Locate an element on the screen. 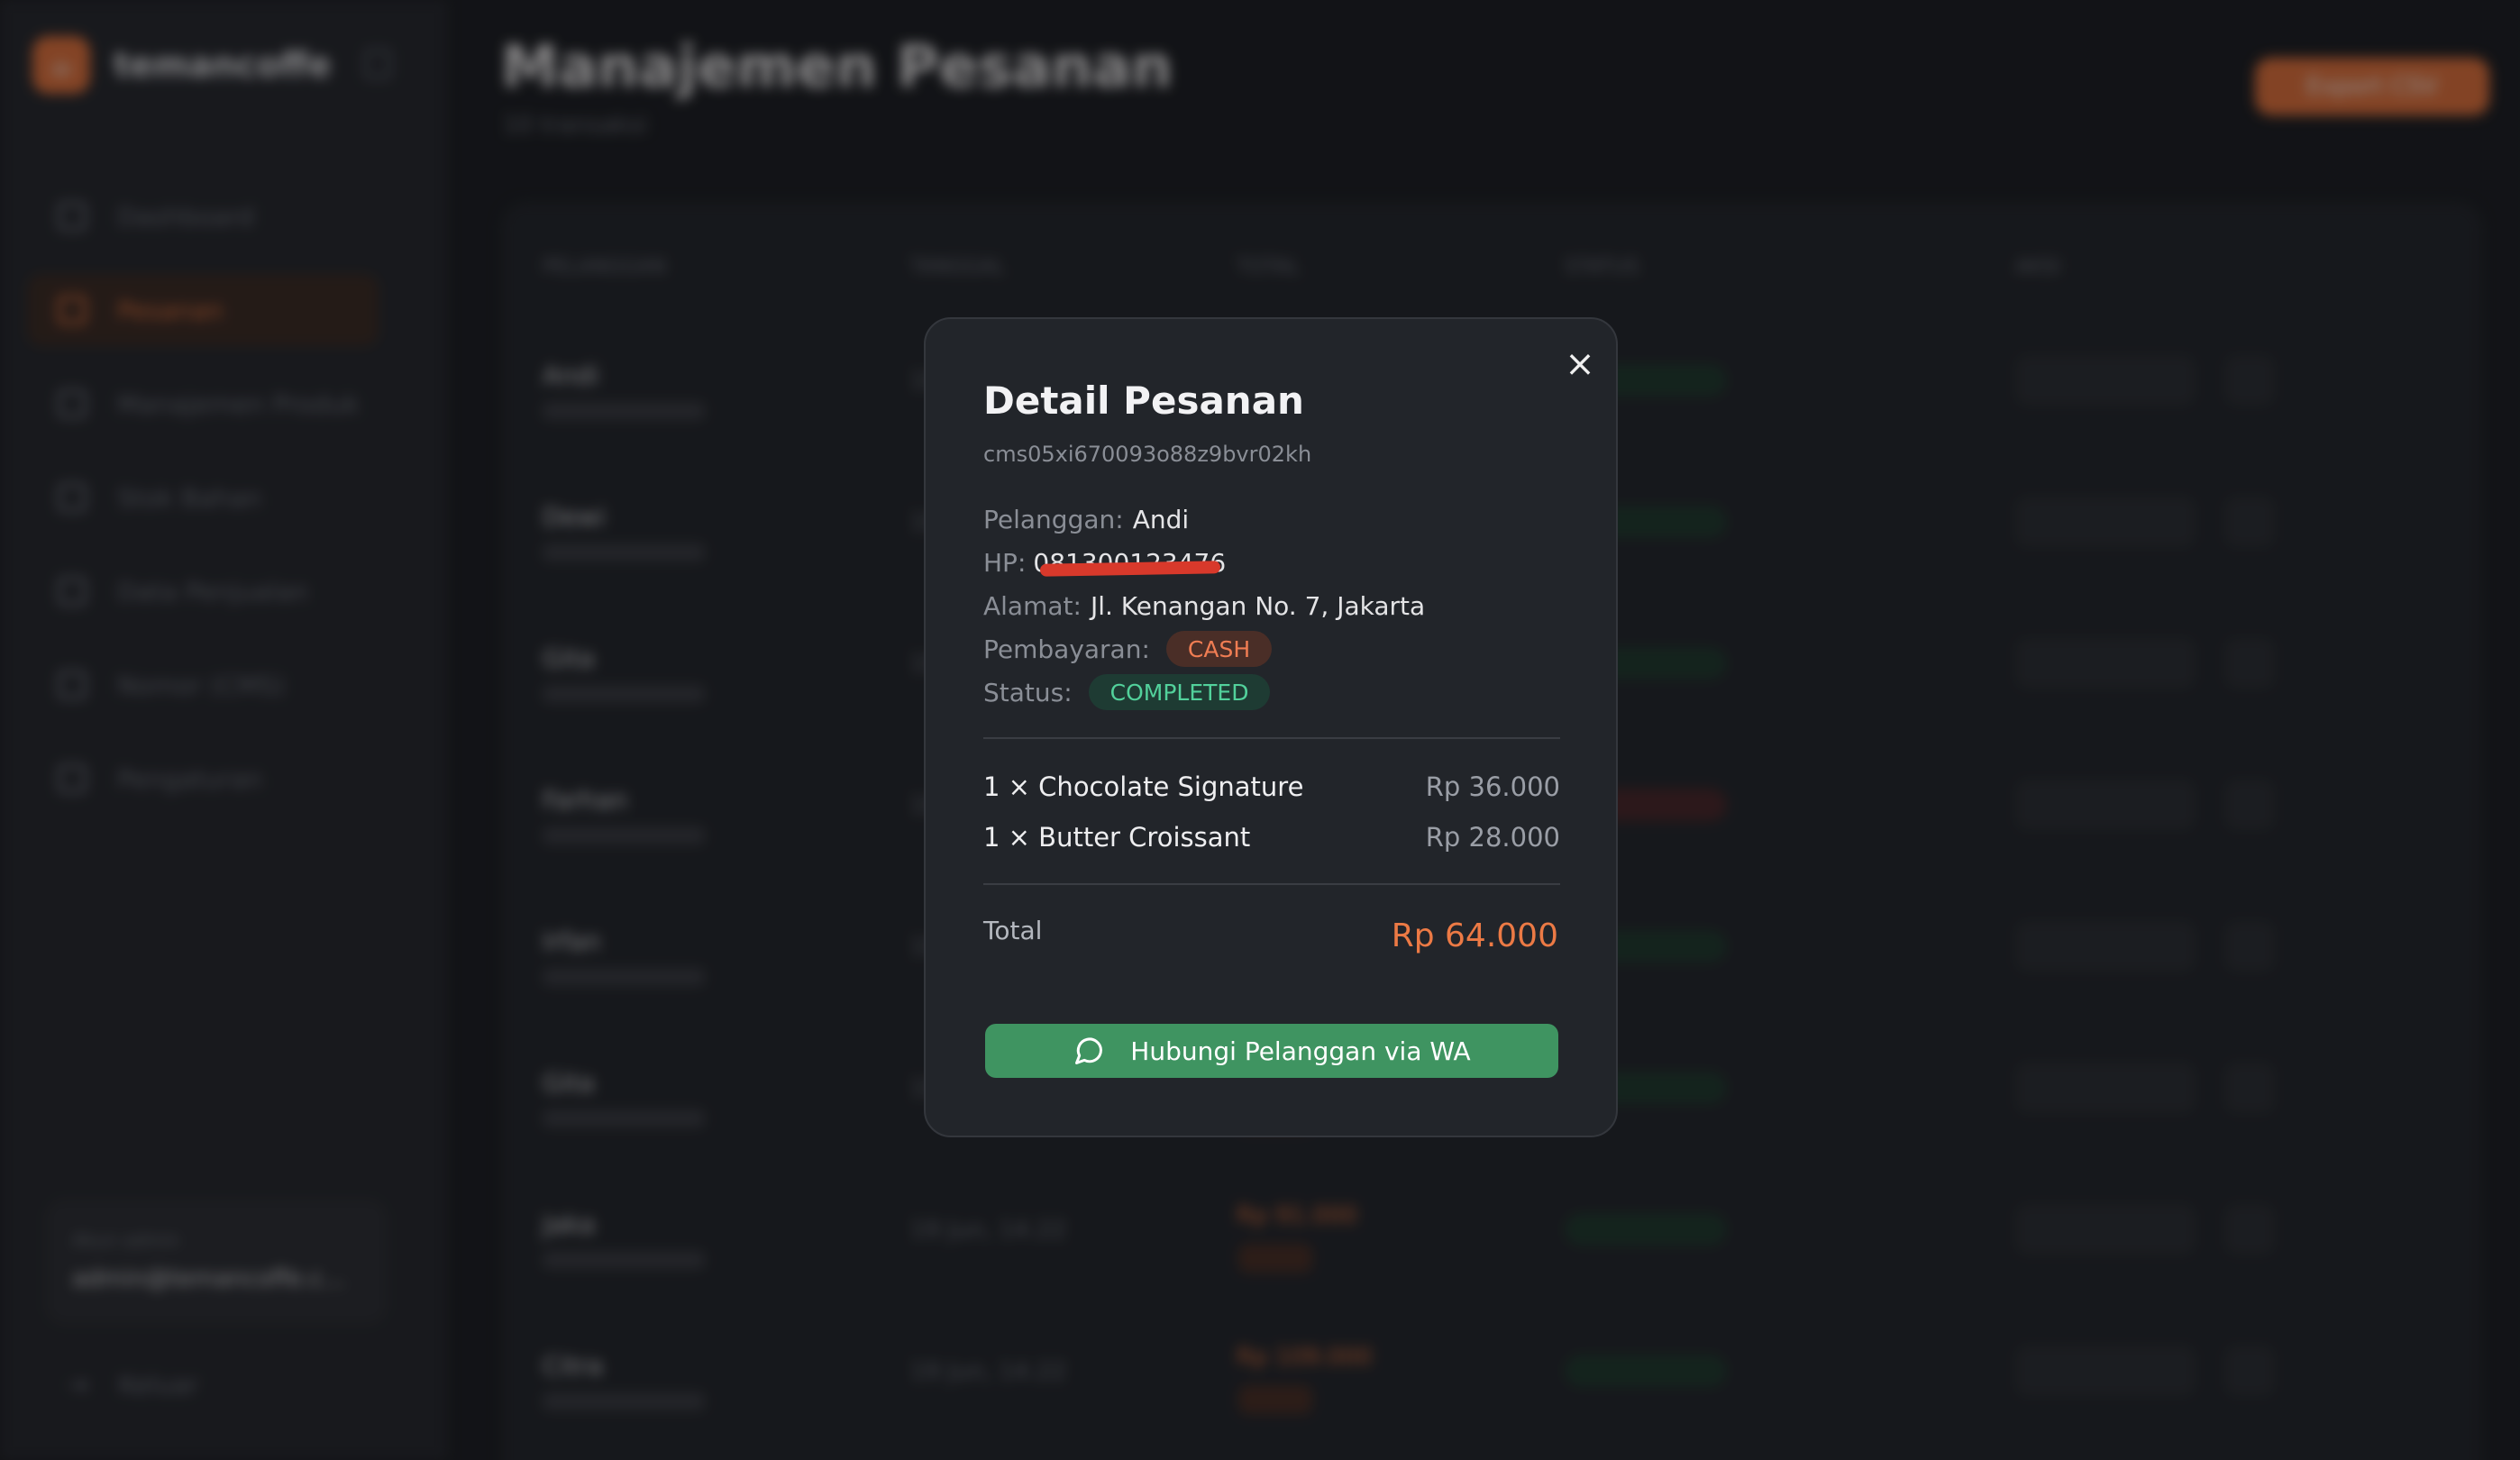 This screenshot has width=2520, height=1460. address-row: Alamat: Jl. Kenangan No. 7, Jakarta is located at coordinates (1204, 606).